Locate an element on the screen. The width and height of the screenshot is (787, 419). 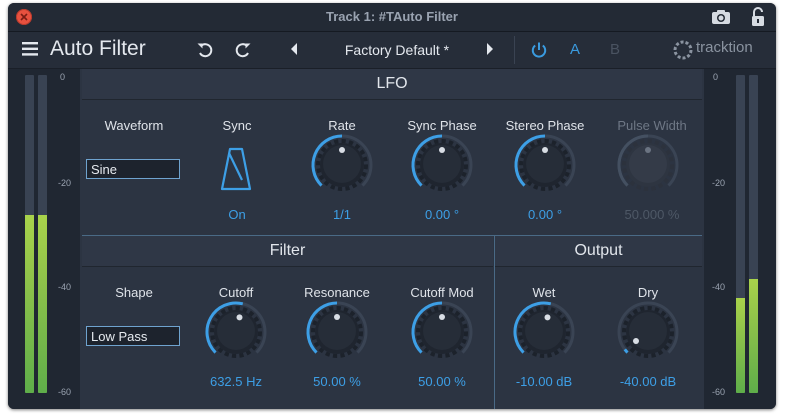
filter-section-title: Filter is located at coordinates (287, 251).